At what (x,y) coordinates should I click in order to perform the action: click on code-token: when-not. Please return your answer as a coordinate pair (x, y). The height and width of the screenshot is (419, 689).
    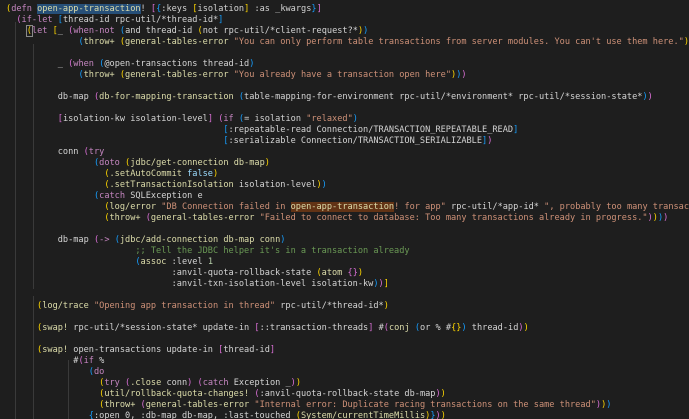
    Looking at the image, I should click on (96, 31).